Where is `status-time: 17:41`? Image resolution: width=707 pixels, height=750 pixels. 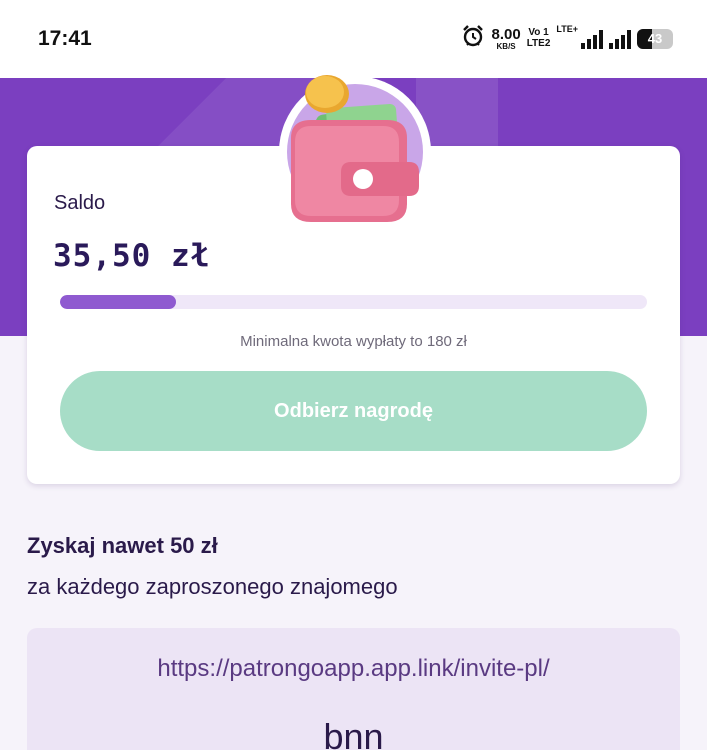 status-time: 17:41 is located at coordinates (65, 38).